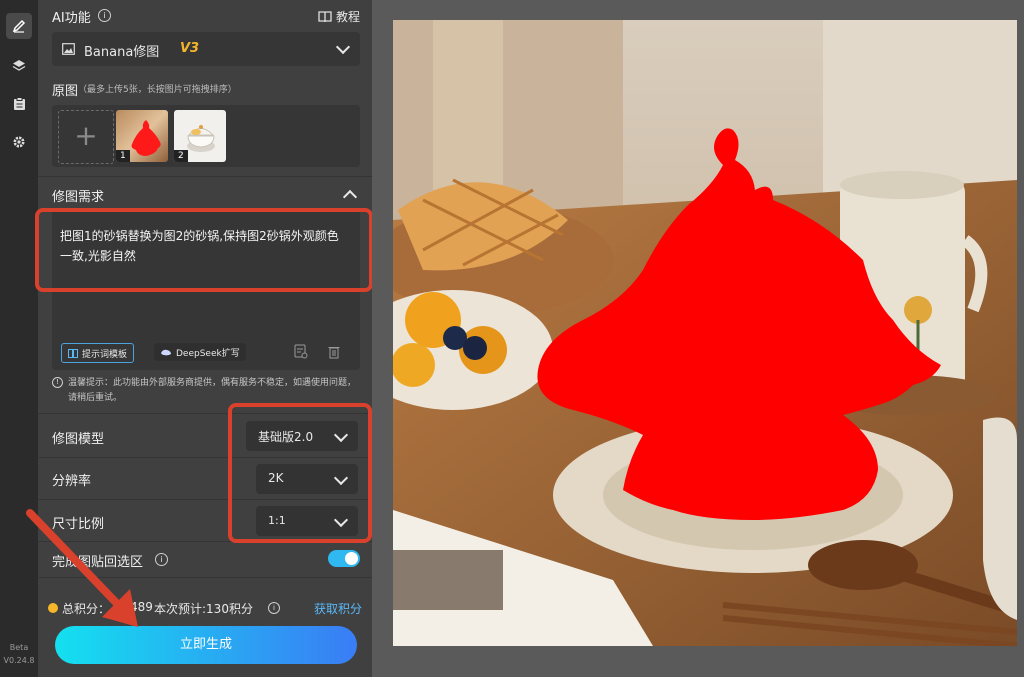 The image size is (1024, 677). I want to click on model-label: 修图模型, so click(78, 439).